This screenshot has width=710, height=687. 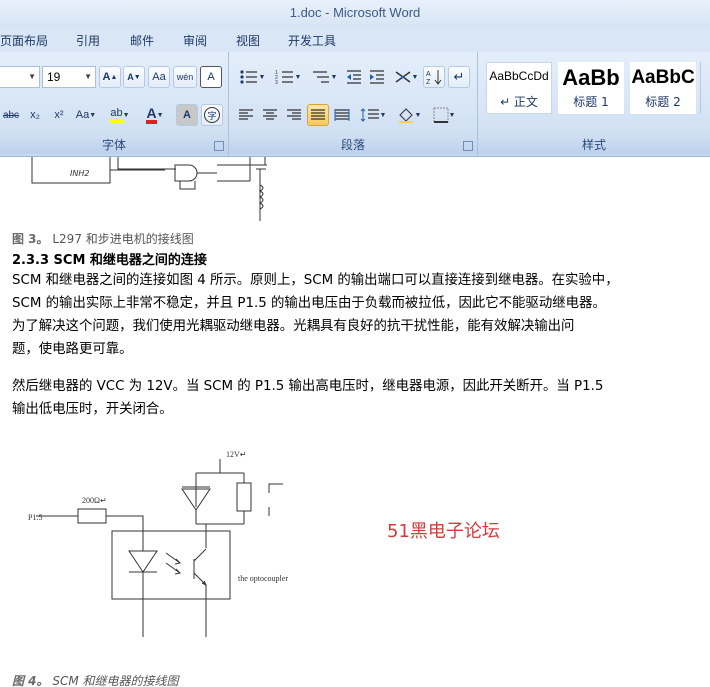 What do you see at coordinates (519, 88) in the screenshot?
I see `style-normal: AaBbCcDd ↵ 正文` at bounding box center [519, 88].